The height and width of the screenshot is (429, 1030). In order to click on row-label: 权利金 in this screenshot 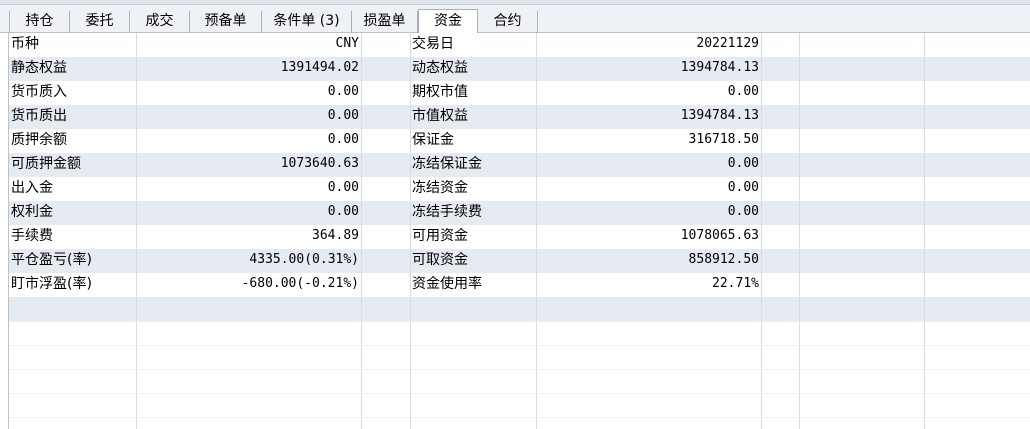, I will do `click(32, 212)`.